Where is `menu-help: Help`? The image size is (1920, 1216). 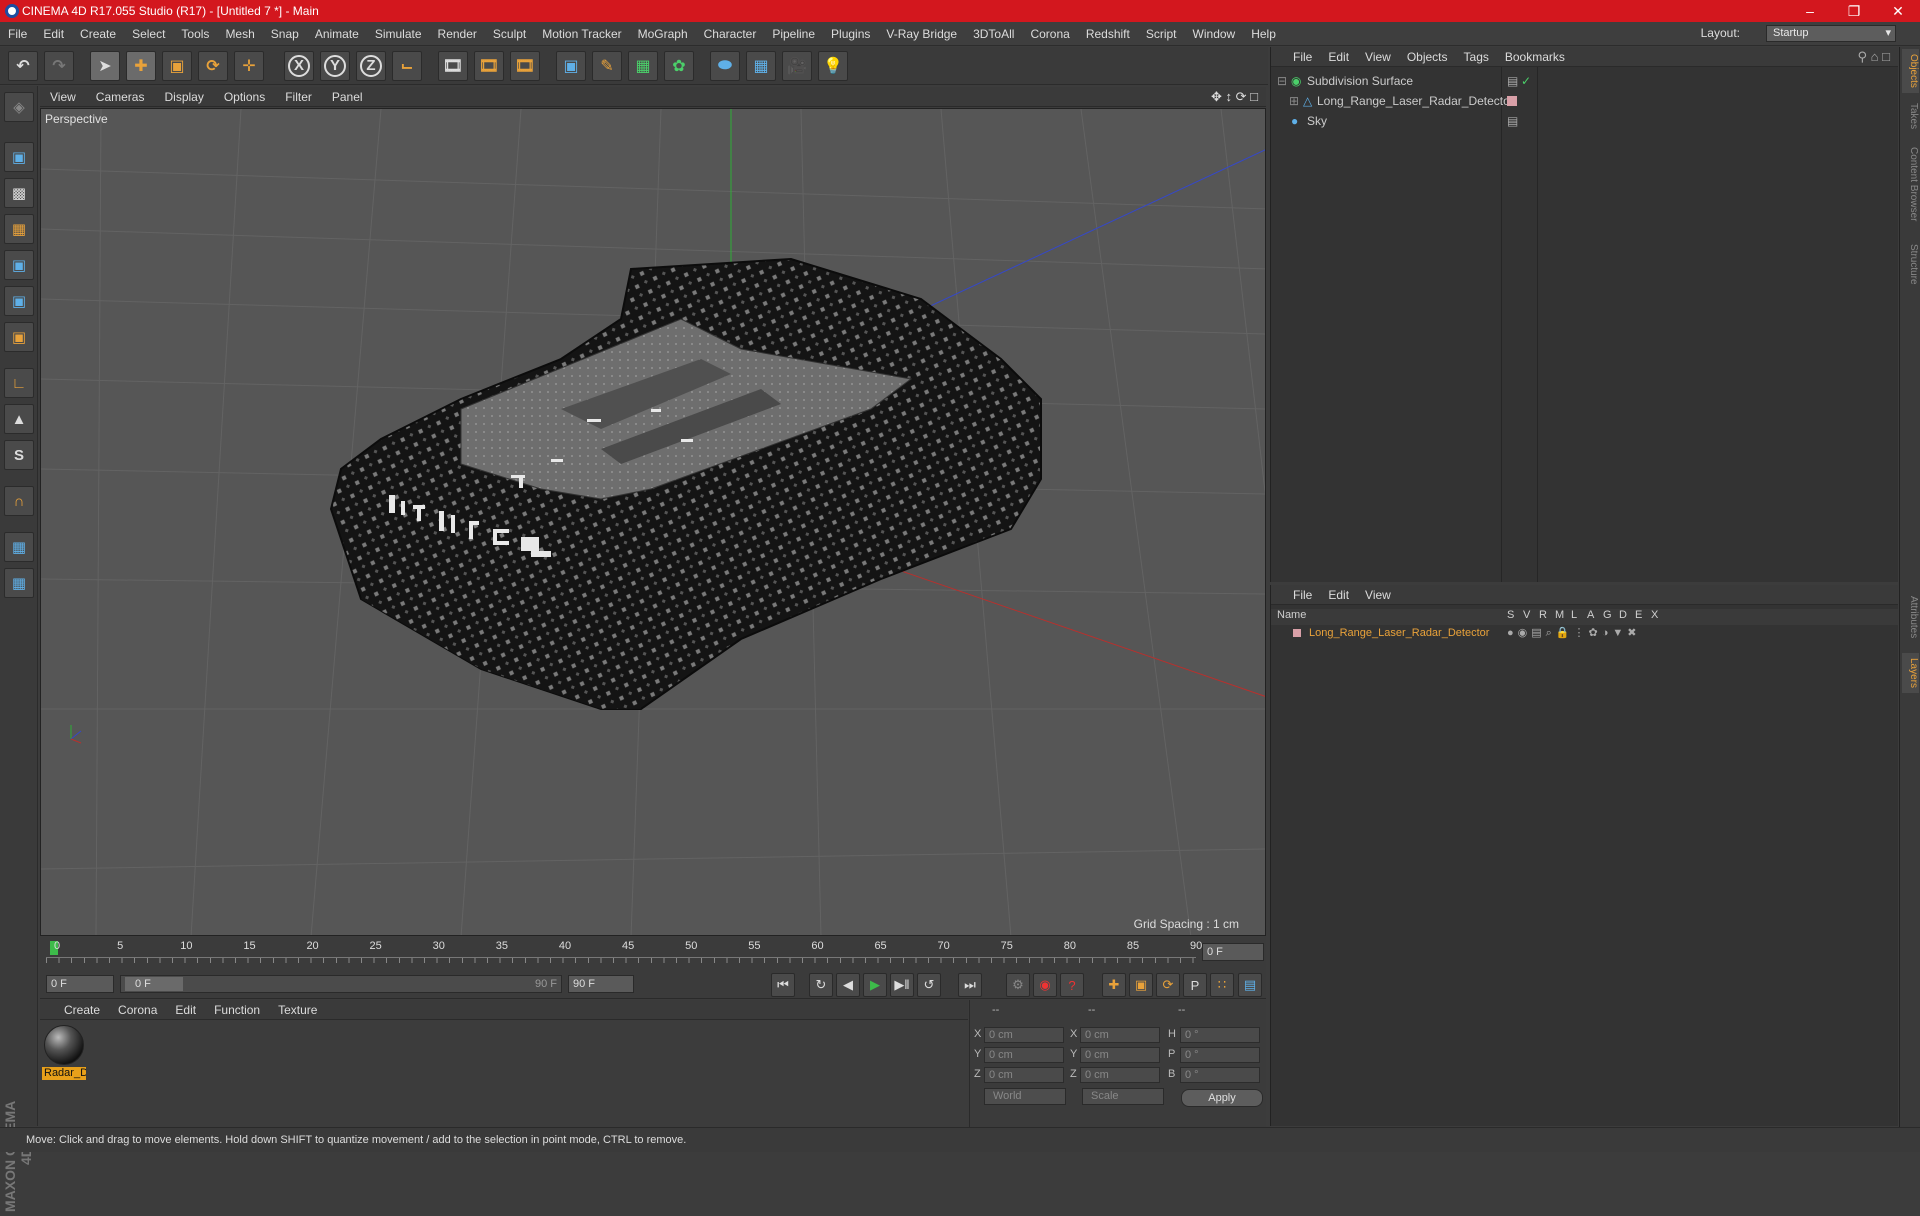 menu-help: Help is located at coordinates (1263, 34).